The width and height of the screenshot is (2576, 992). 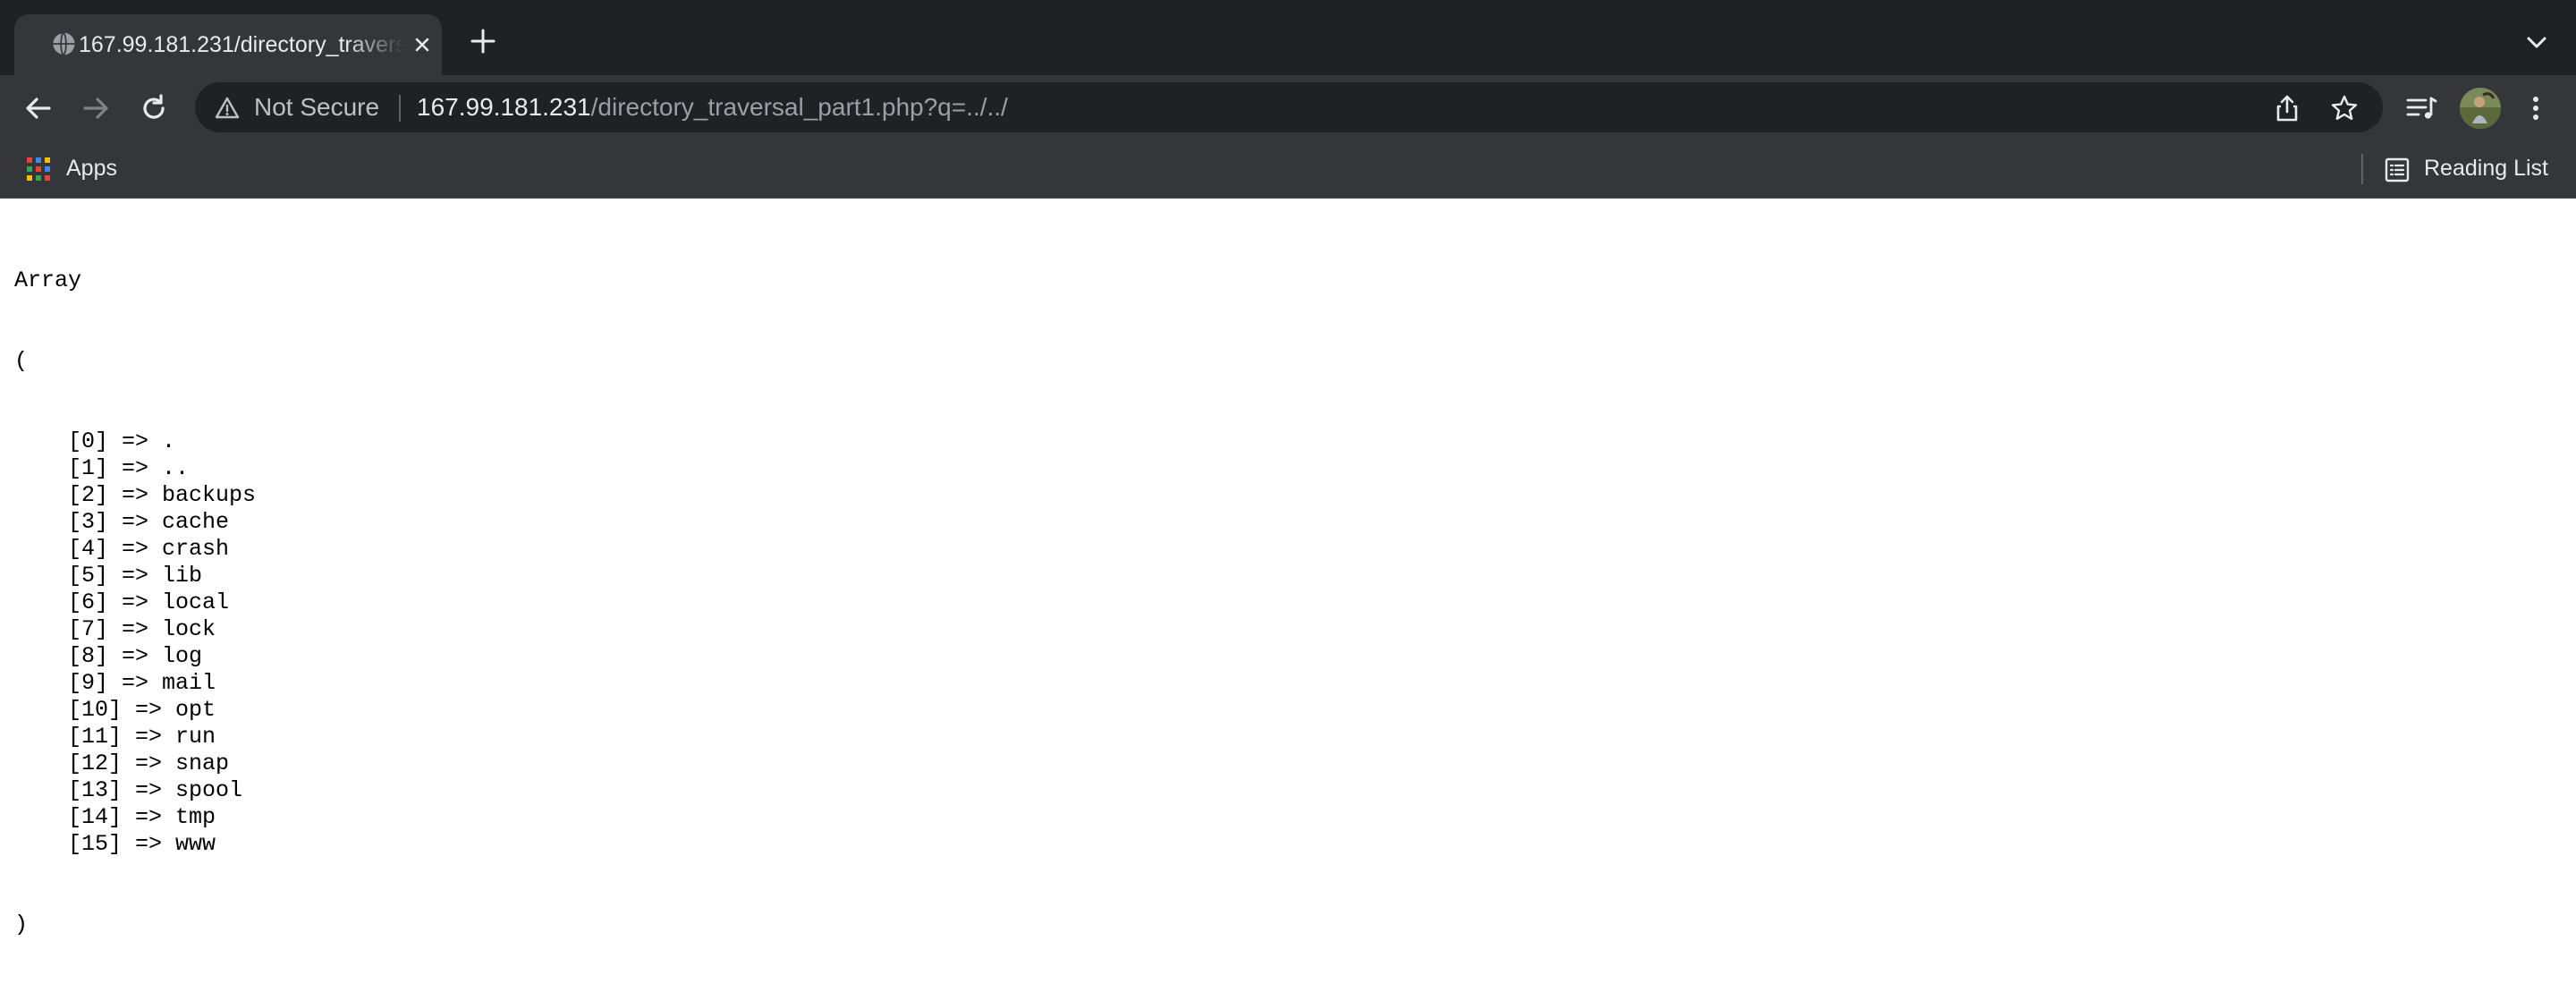 I want to click on array-entry-value: local, so click(x=196, y=602).